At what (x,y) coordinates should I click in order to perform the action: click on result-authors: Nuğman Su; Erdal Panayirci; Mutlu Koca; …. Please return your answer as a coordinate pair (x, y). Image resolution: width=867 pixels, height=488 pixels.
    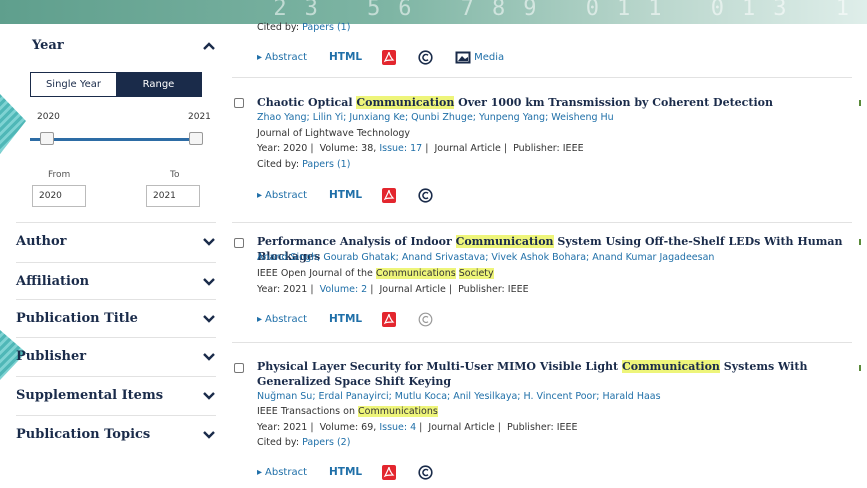
    Looking at the image, I should click on (459, 396).